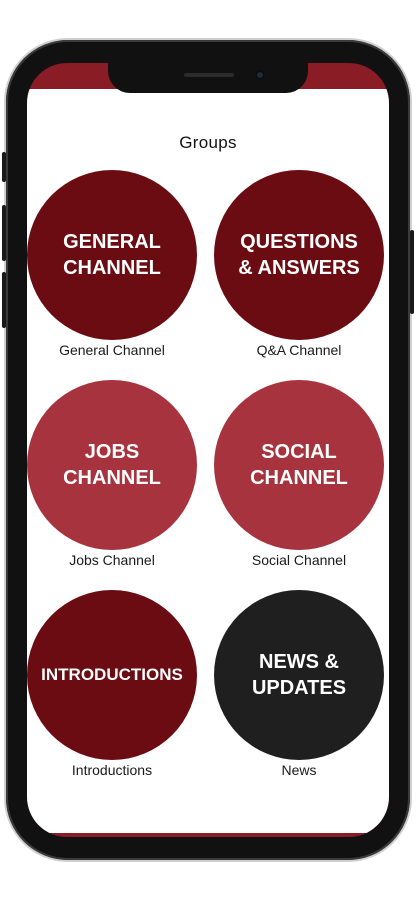 The width and height of the screenshot is (417, 900). I want to click on page-title: Groups, so click(208, 142).